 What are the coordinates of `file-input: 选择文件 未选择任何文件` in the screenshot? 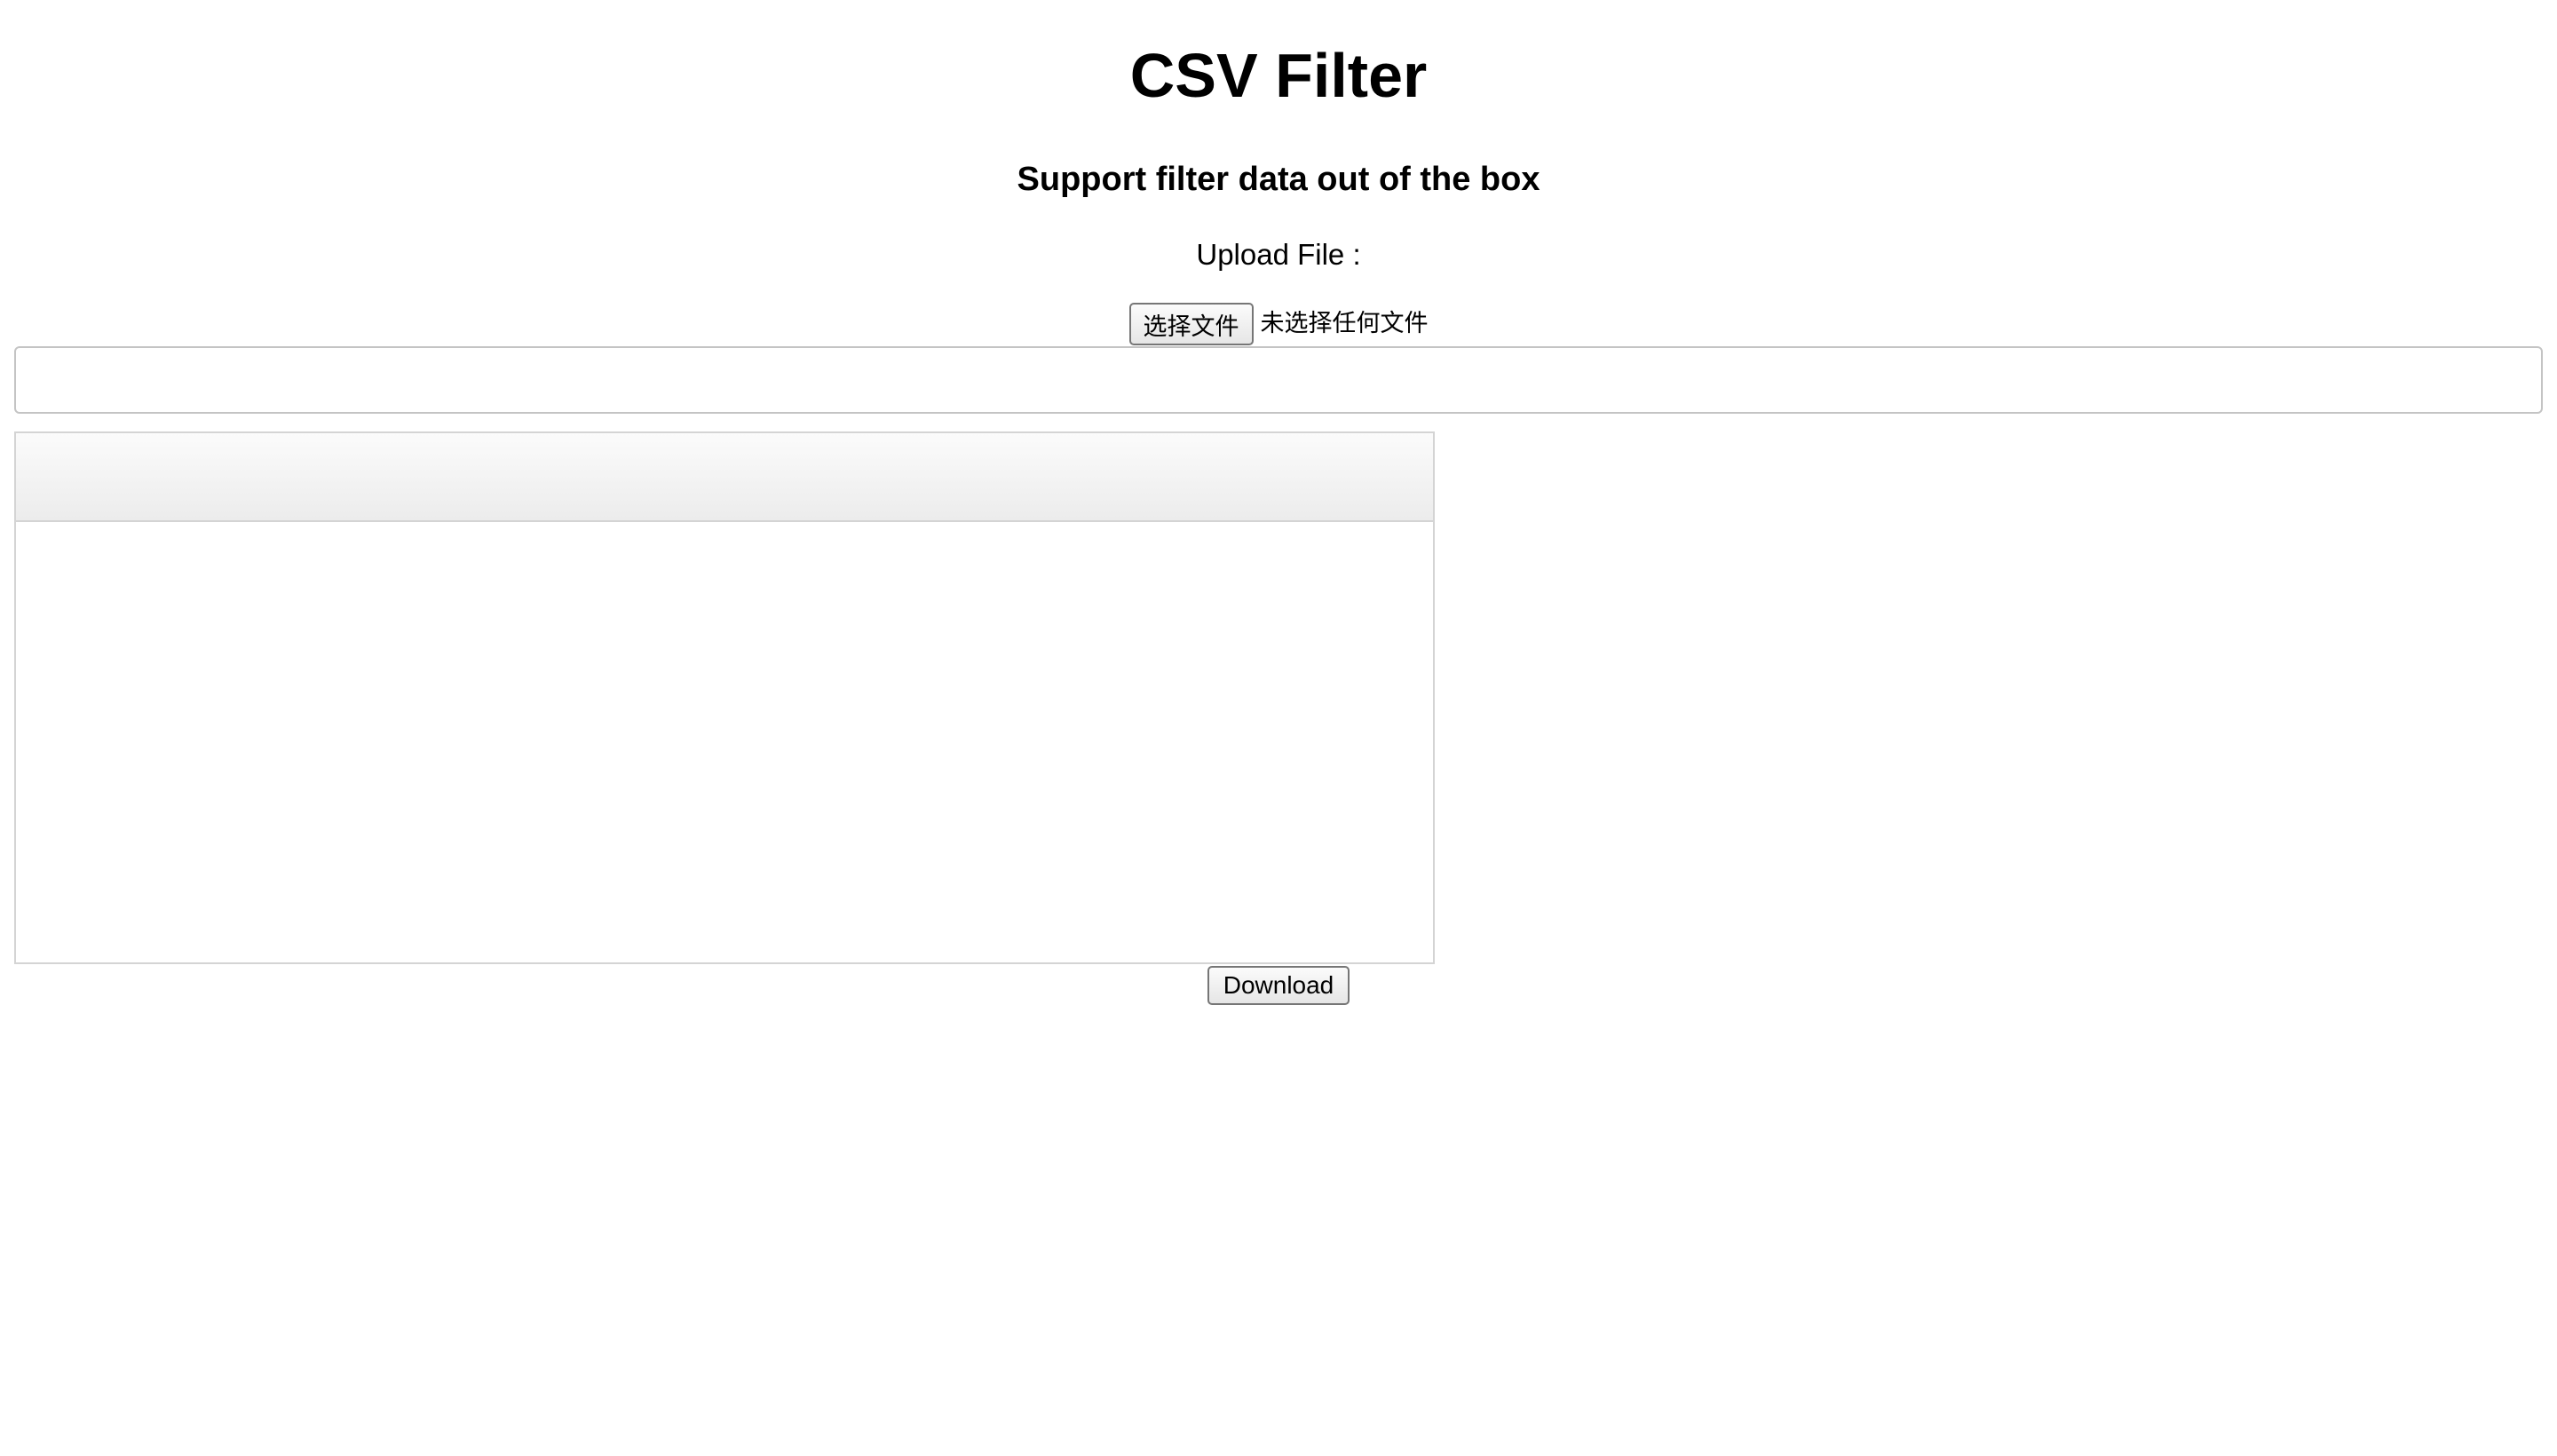 It's located at (1278, 324).